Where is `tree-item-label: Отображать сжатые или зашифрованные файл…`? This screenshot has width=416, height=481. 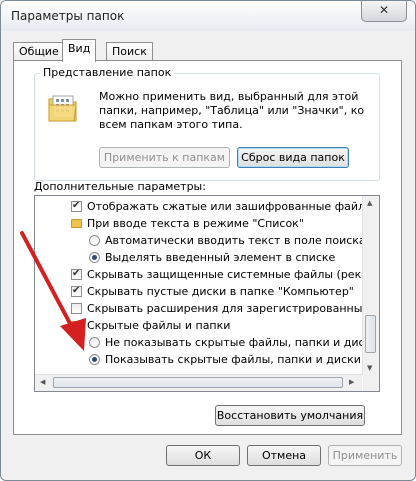
tree-item-label: Отображать сжатые или зашифрованные файл… is located at coordinates (233, 206).